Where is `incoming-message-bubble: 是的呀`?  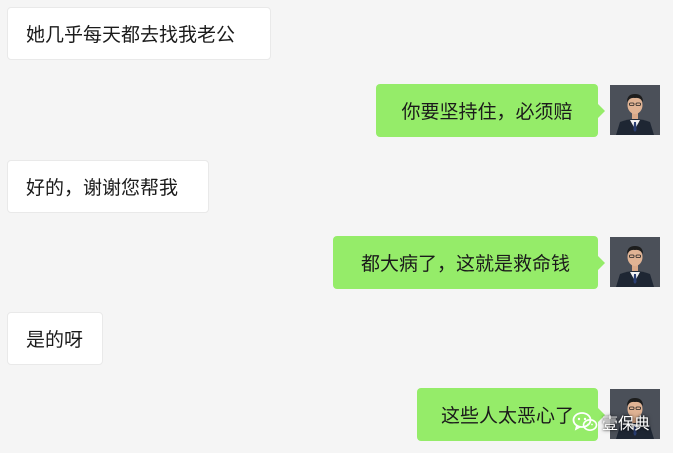 incoming-message-bubble: 是的呀 is located at coordinates (55, 338).